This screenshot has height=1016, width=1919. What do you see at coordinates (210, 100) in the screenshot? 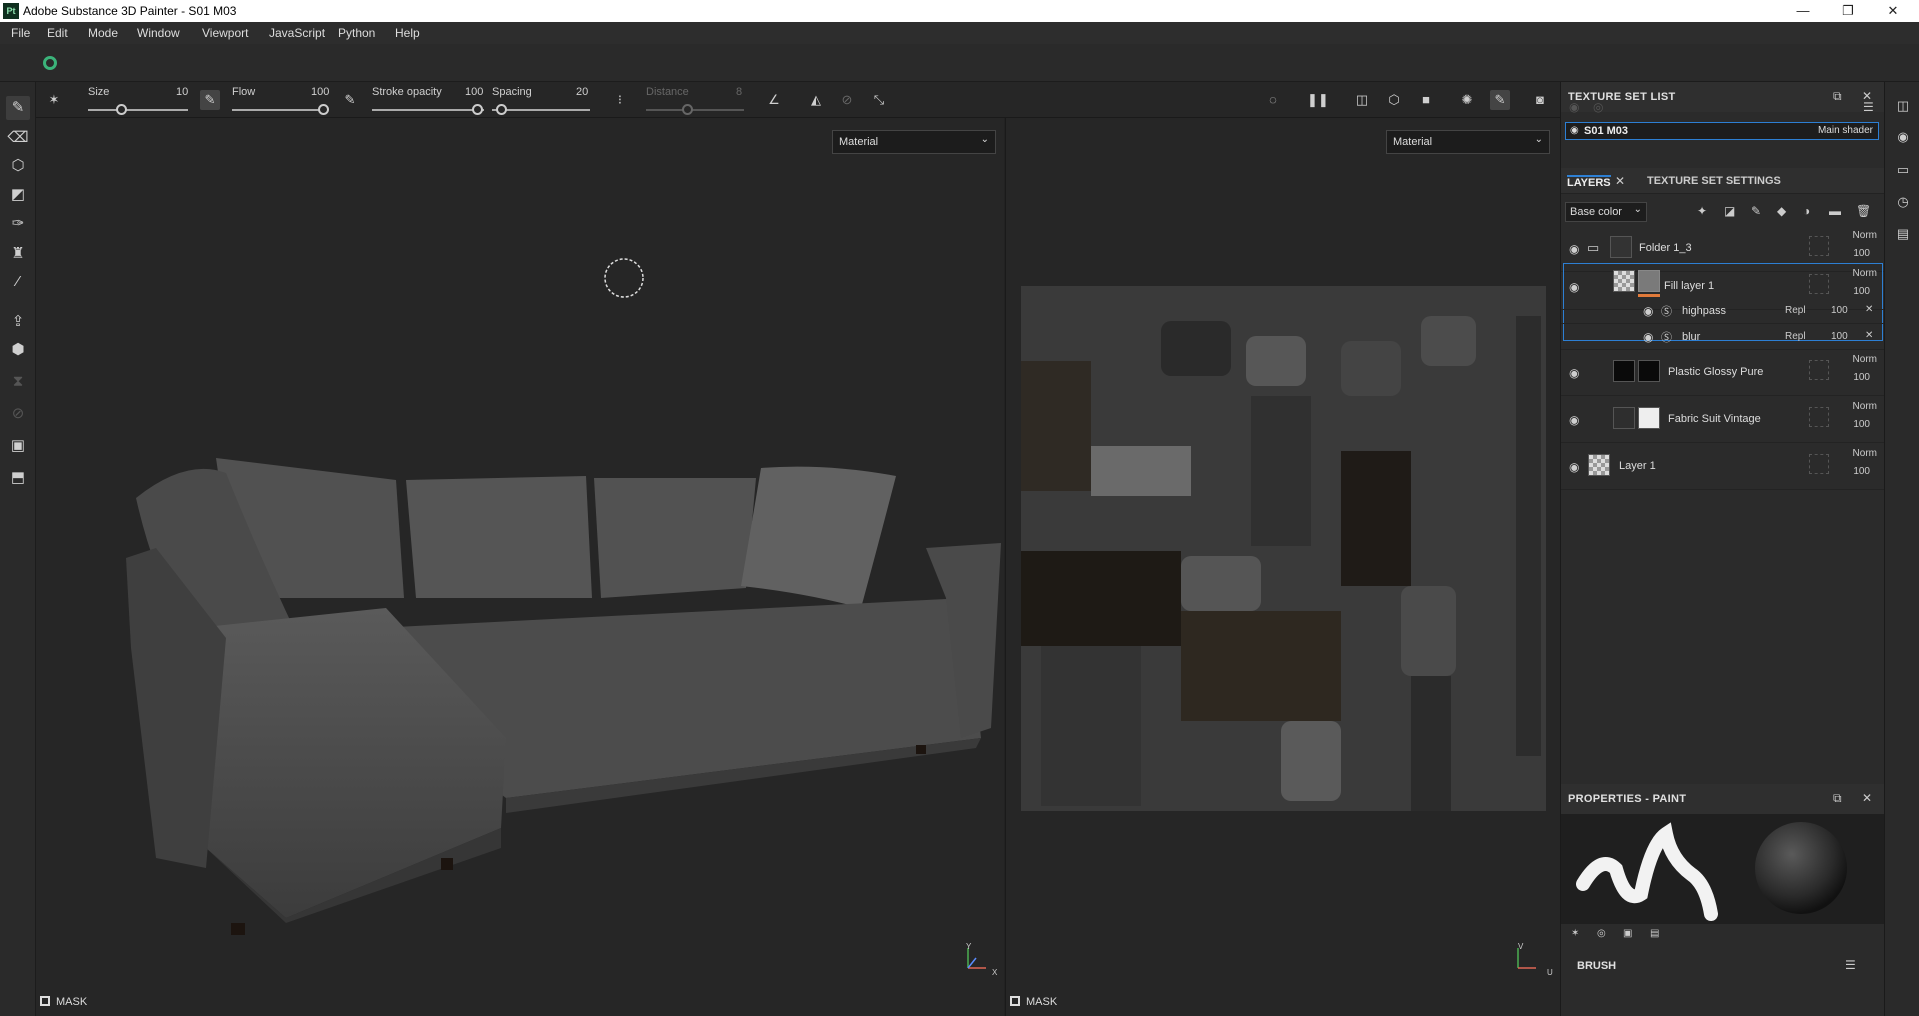
I see `pen-pressure-size-icon: ✎` at bounding box center [210, 100].